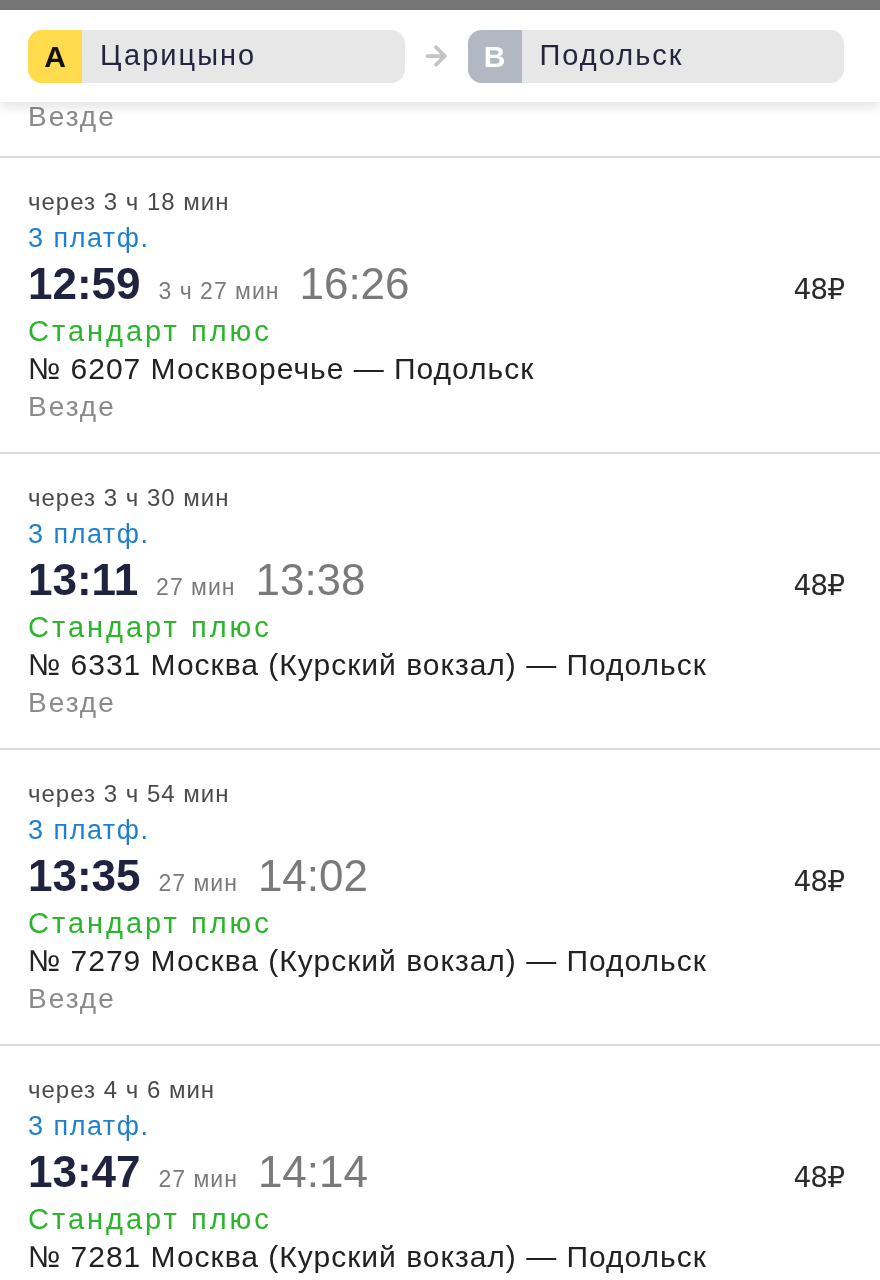 This screenshot has height=1280, width=880. I want to click on arrival-time: 16:26, so click(354, 284).